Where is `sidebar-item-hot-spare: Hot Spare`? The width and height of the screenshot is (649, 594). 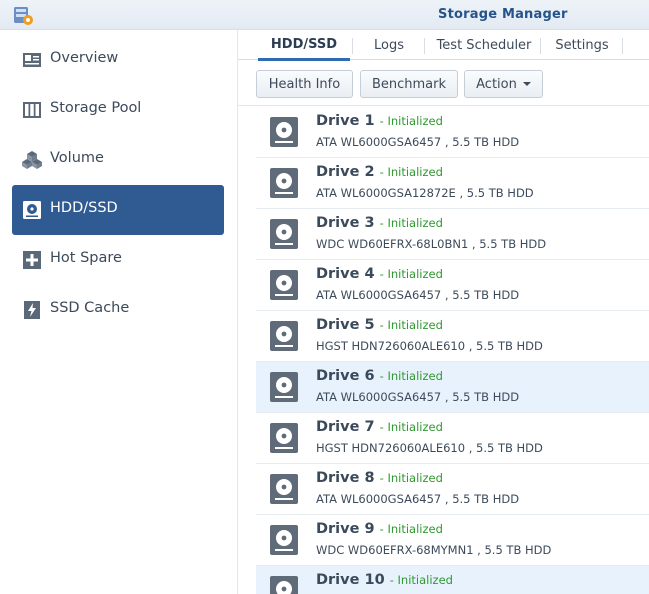
sidebar-item-hot-spare: Hot Spare is located at coordinates (118, 260).